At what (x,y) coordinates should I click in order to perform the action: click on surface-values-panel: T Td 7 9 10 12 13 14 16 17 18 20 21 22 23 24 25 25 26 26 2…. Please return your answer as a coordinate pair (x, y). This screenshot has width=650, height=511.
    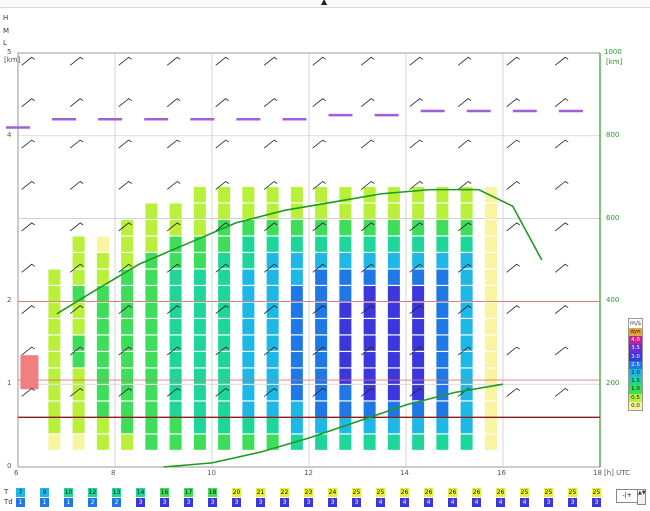
    Looking at the image, I should click on (325, 499).